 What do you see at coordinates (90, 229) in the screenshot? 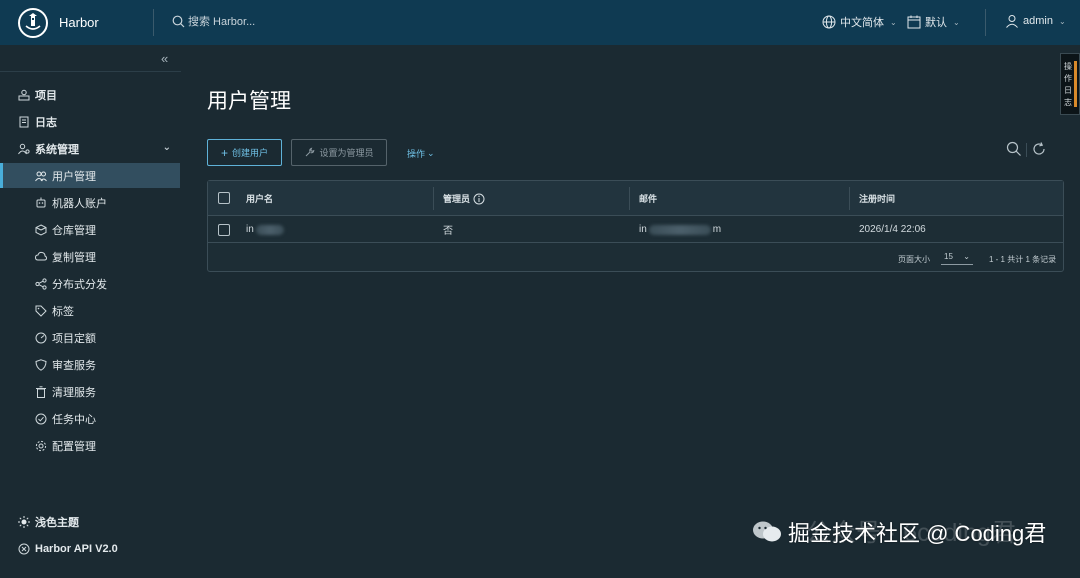
I see `sidebar-item-registries: 仓库管理` at bounding box center [90, 229].